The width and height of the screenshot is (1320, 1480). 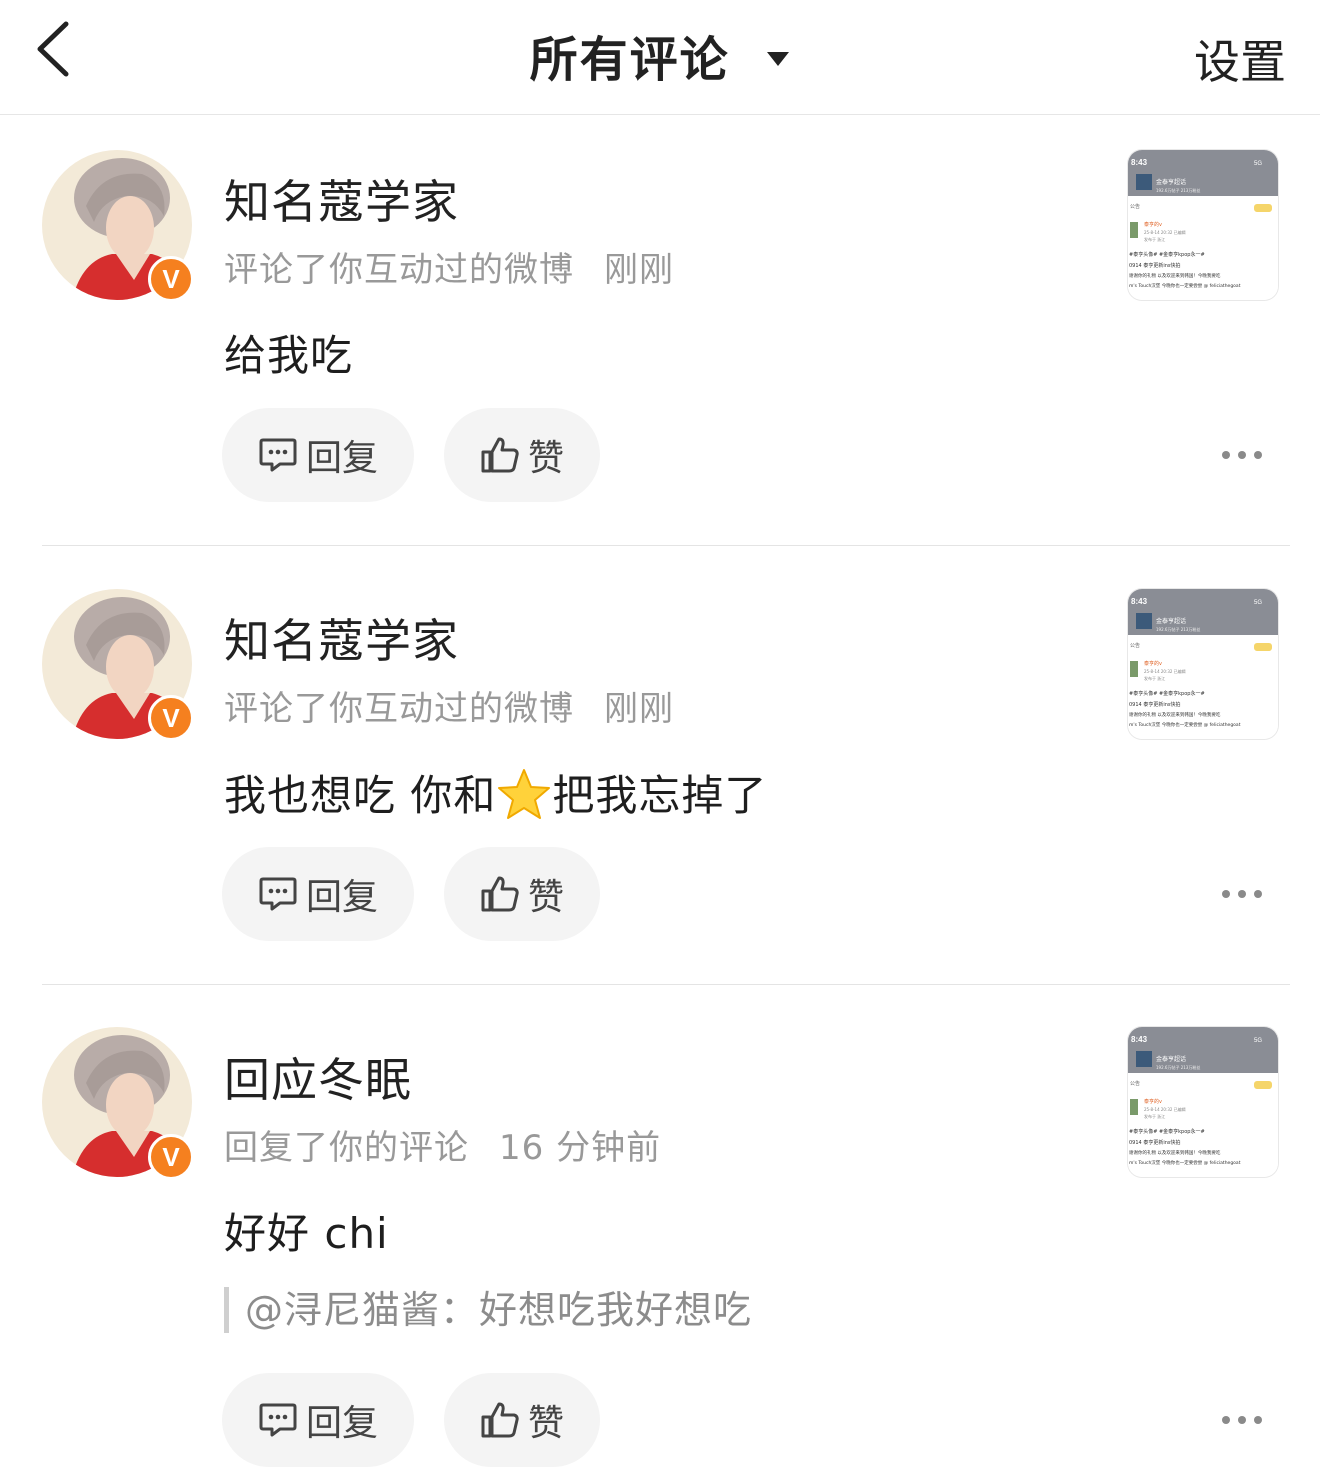 What do you see at coordinates (289, 355) in the screenshot?
I see `comment-text: 给我吃` at bounding box center [289, 355].